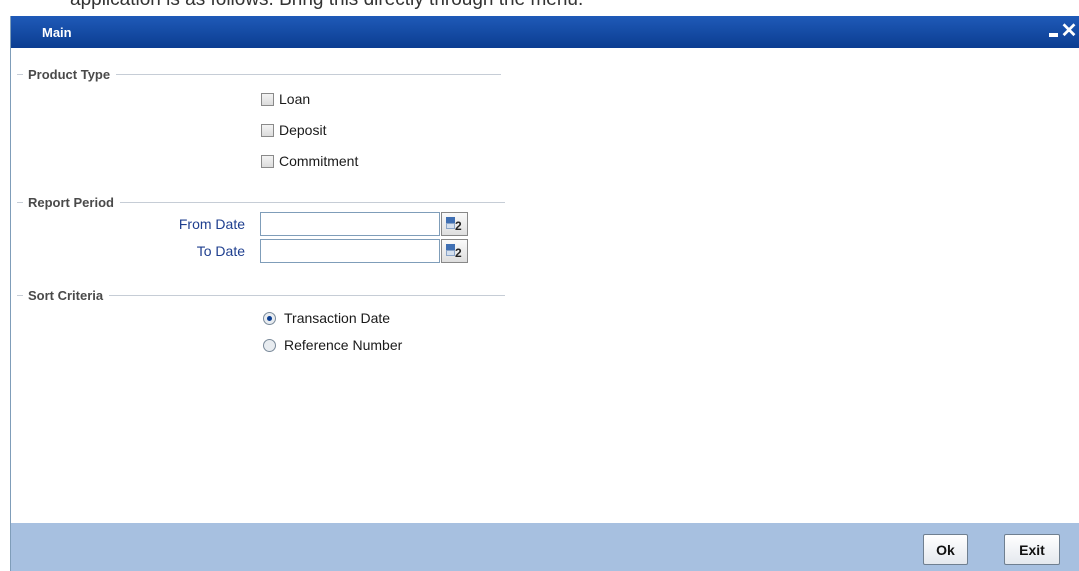 The width and height of the screenshot is (1079, 571). I want to click on from-date-input, so click(350, 224).